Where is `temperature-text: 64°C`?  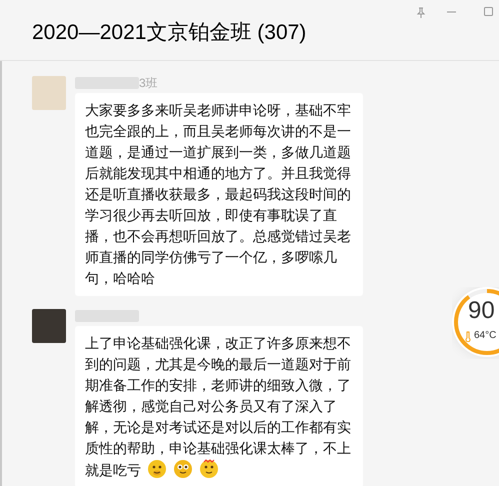
temperature-text: 64°C is located at coordinates (485, 336).